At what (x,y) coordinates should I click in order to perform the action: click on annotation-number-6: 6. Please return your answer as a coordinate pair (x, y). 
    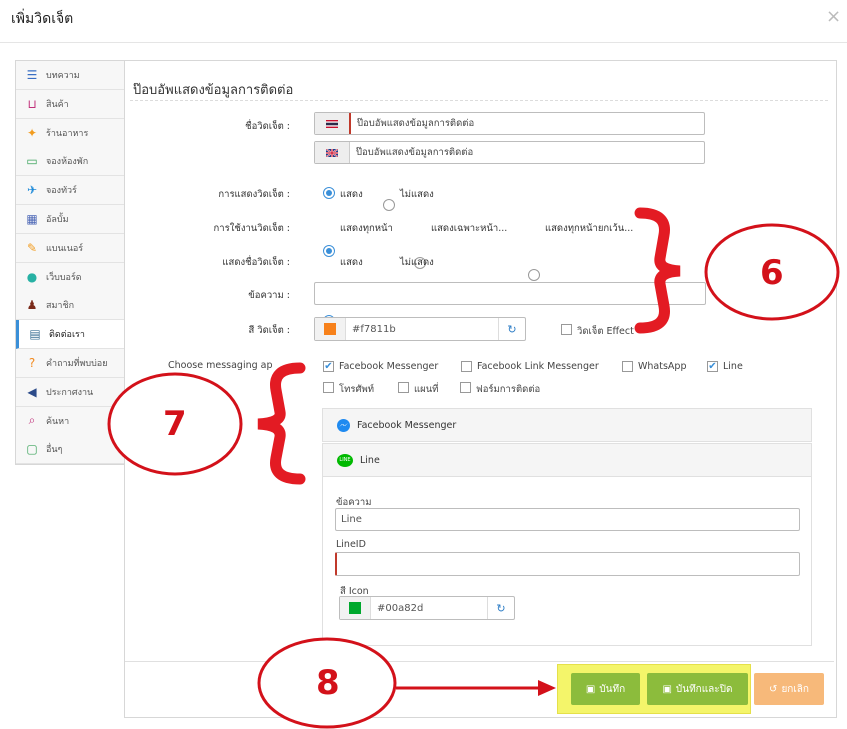
    Looking at the image, I should click on (772, 273).